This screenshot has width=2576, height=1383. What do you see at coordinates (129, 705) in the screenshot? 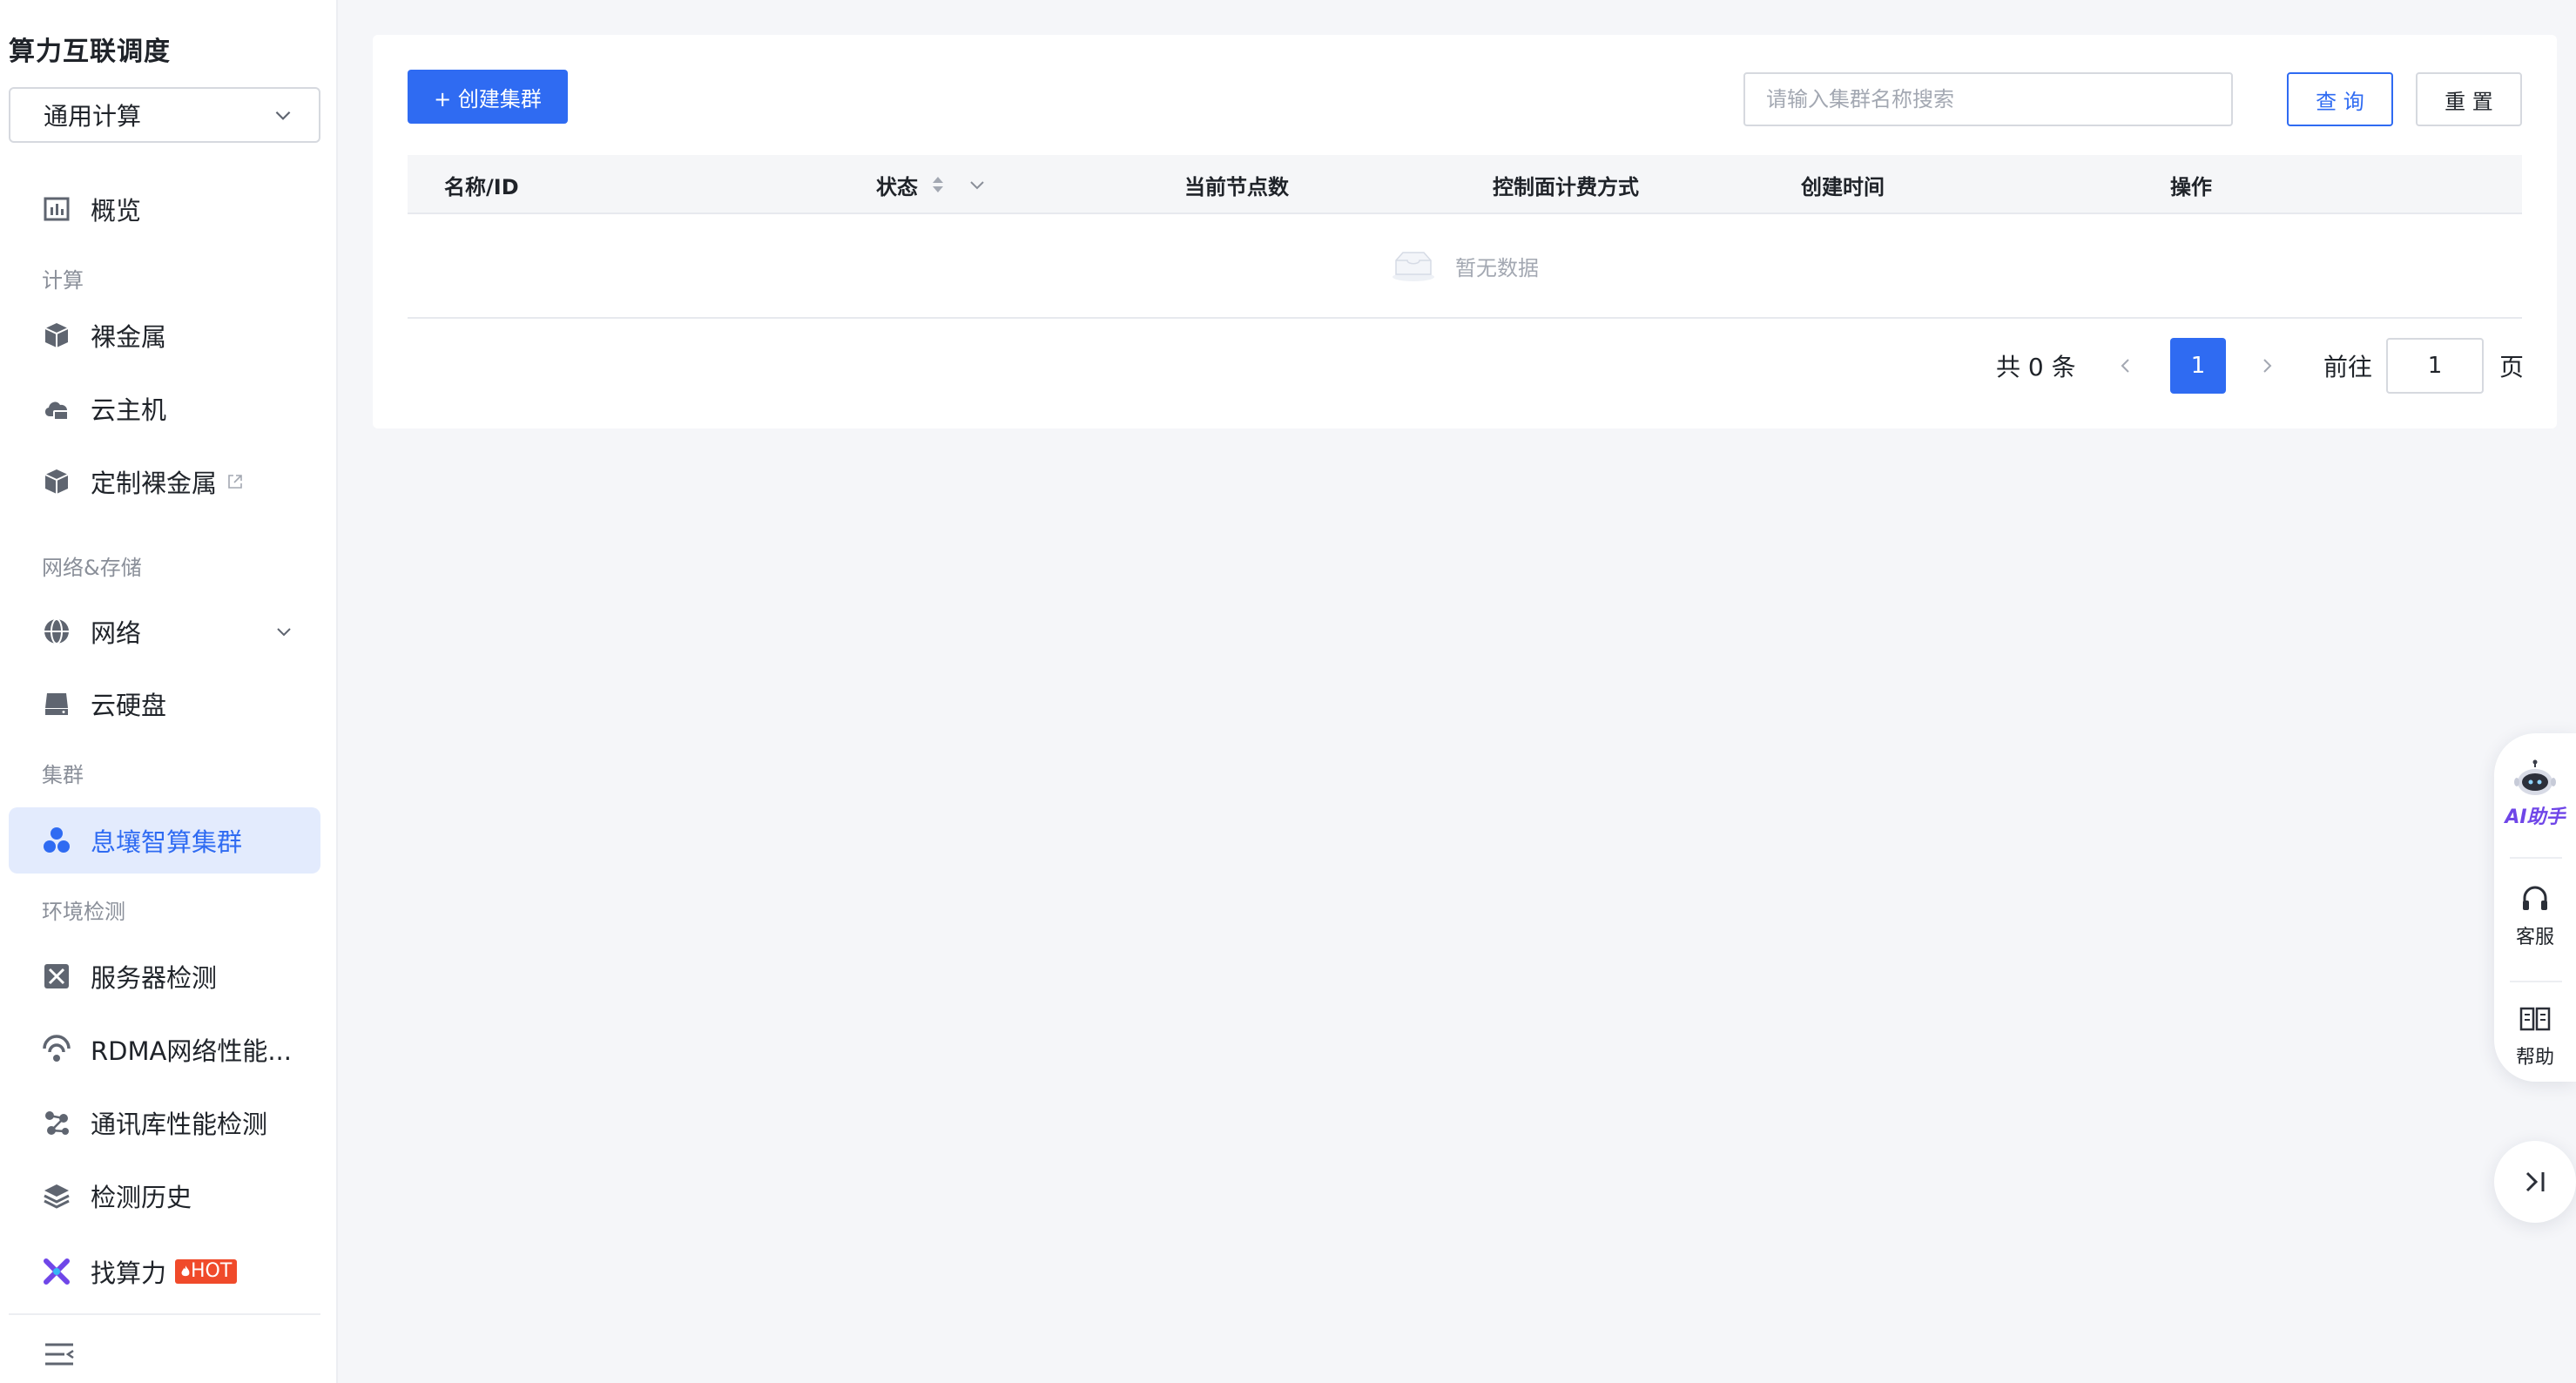
I see `sidebar-item-label: 云硬盘` at bounding box center [129, 705].